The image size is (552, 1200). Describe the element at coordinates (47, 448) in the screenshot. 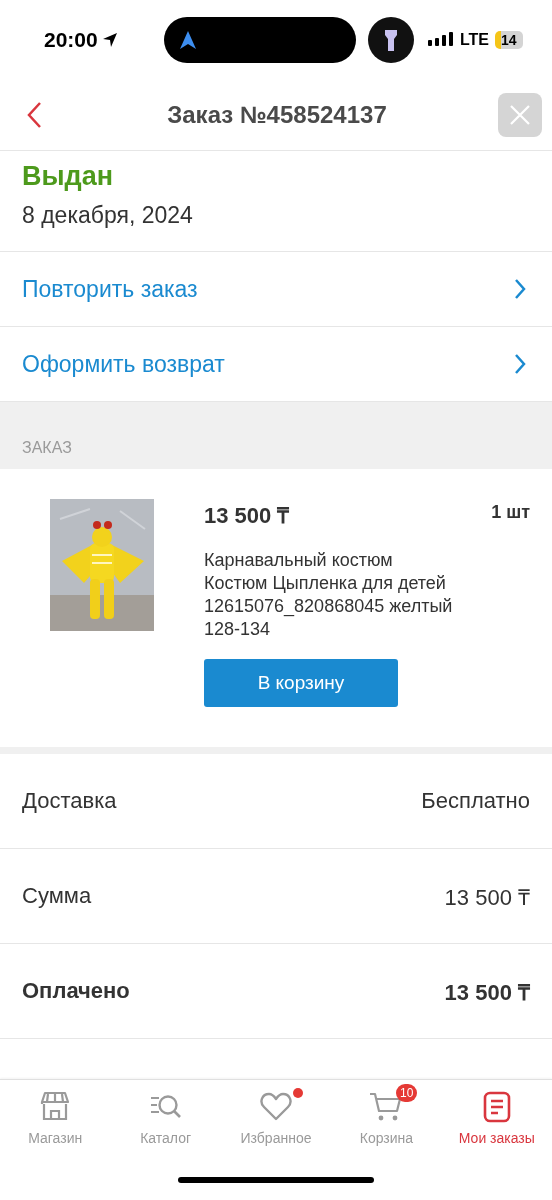

I see `section-title: ЗАКАЗ` at that location.